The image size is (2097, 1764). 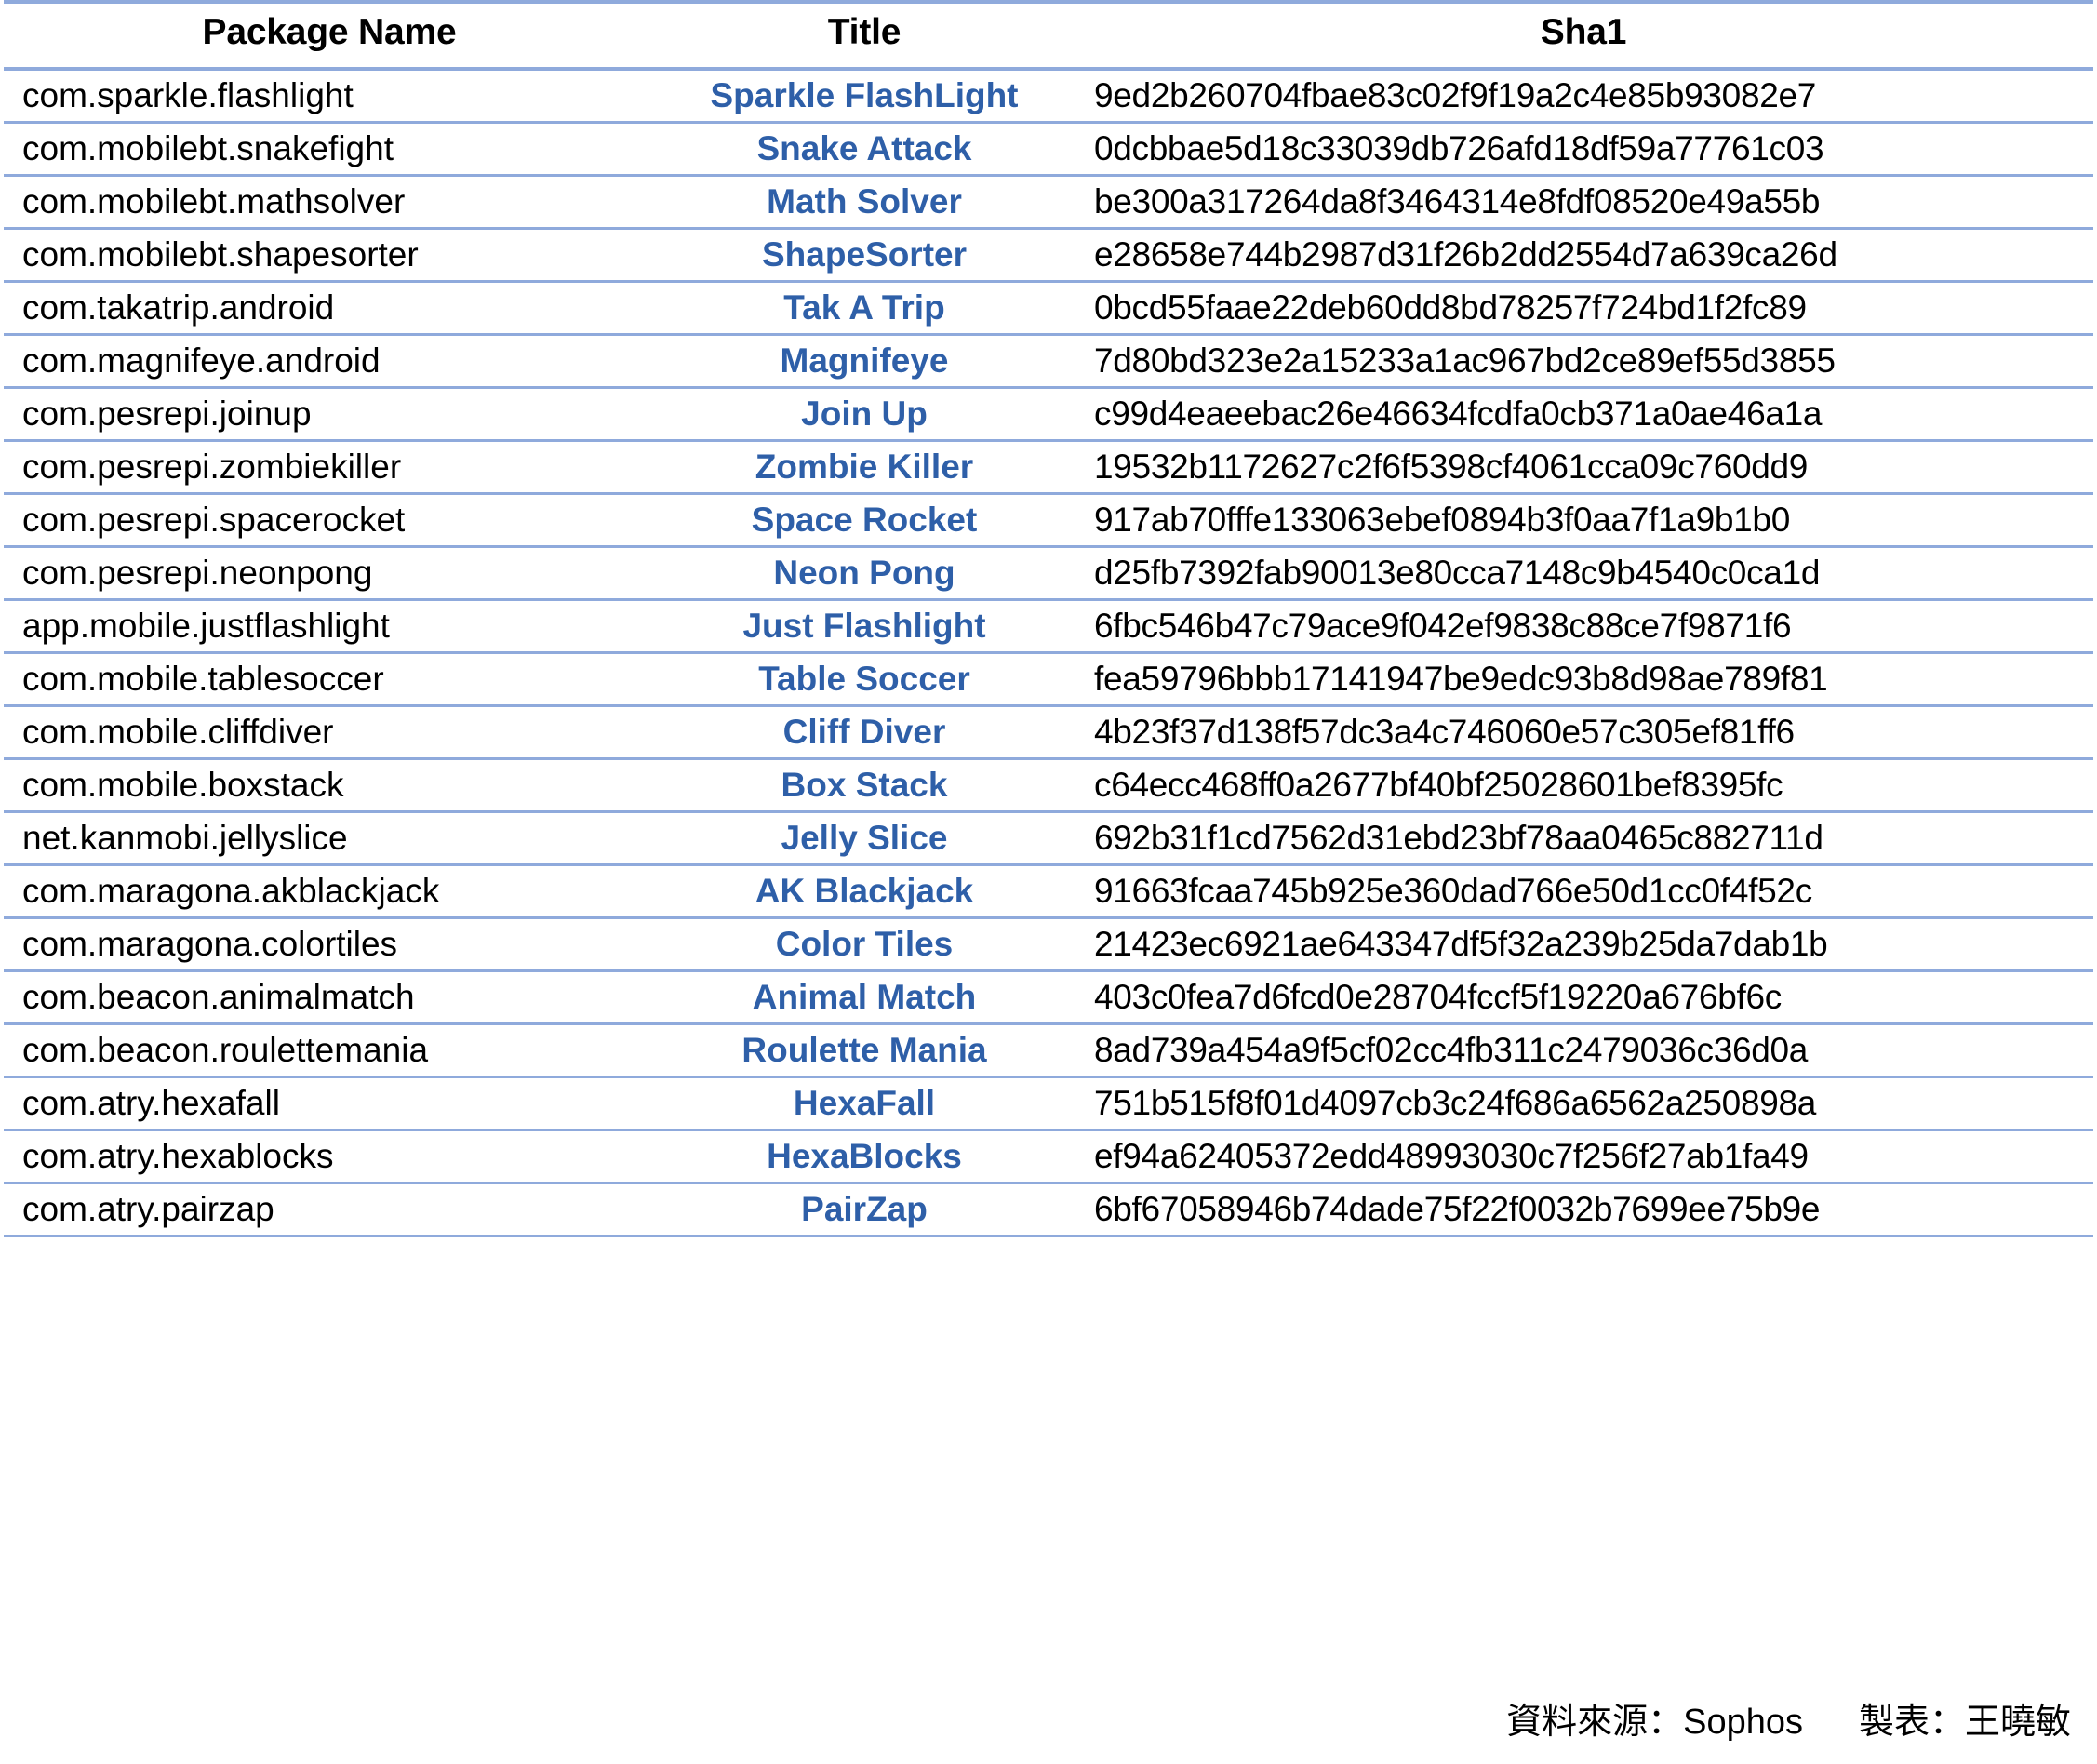 What do you see at coordinates (330, 308) in the screenshot?
I see `cell-package-name: com.takatrip.android` at bounding box center [330, 308].